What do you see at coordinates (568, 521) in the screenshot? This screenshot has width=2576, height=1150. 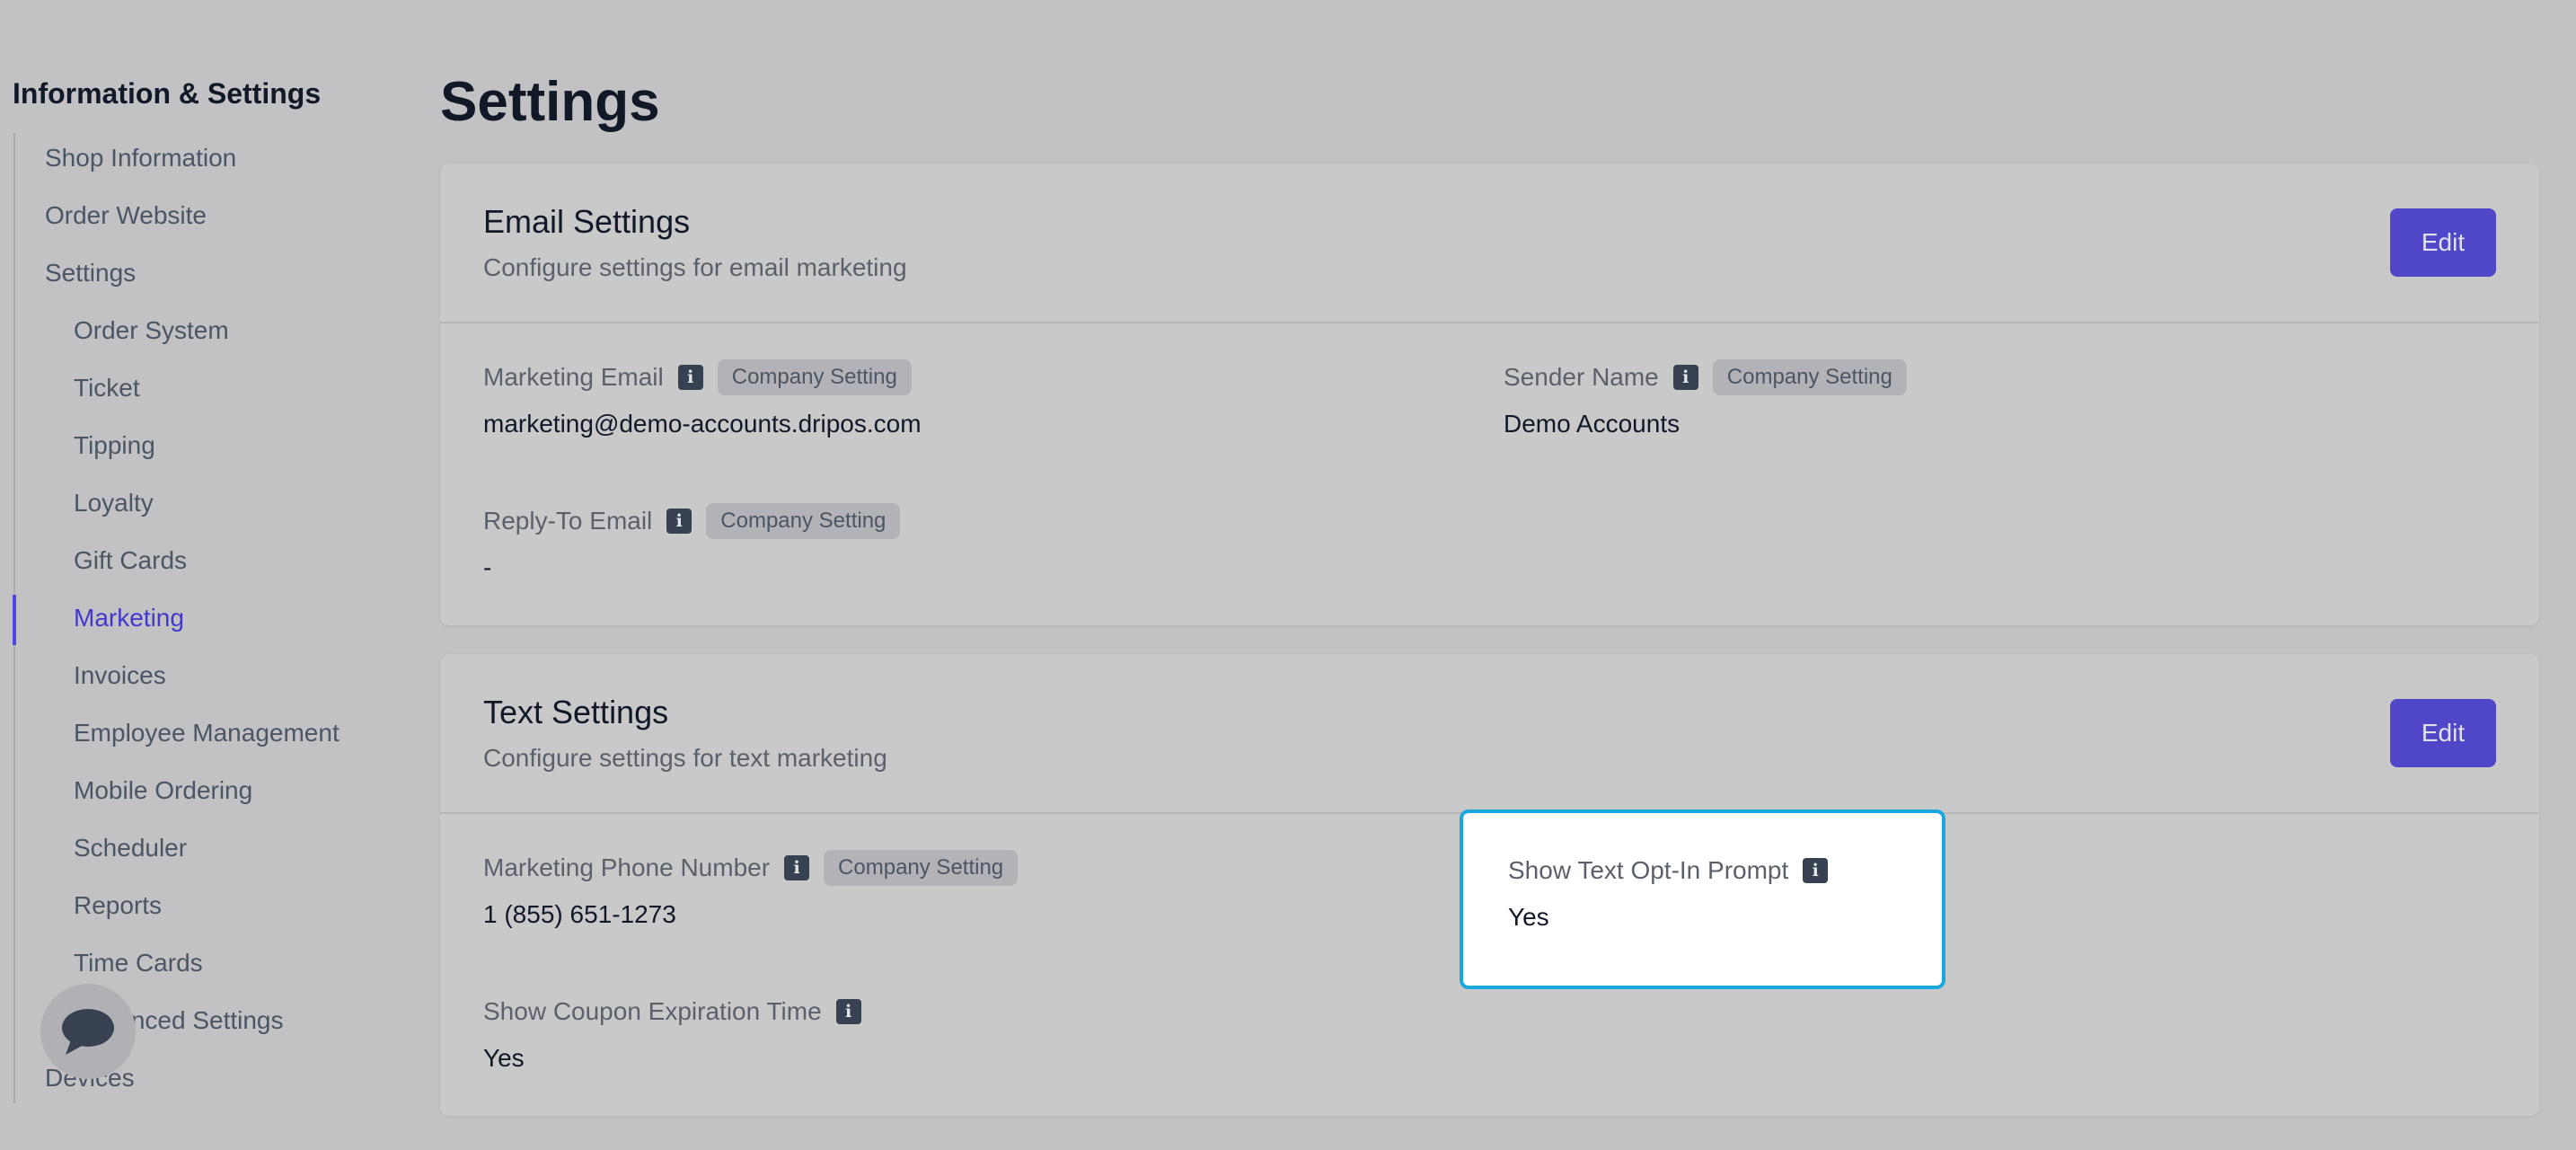 I see `reply-to-email-label: Reply-To Email` at bounding box center [568, 521].